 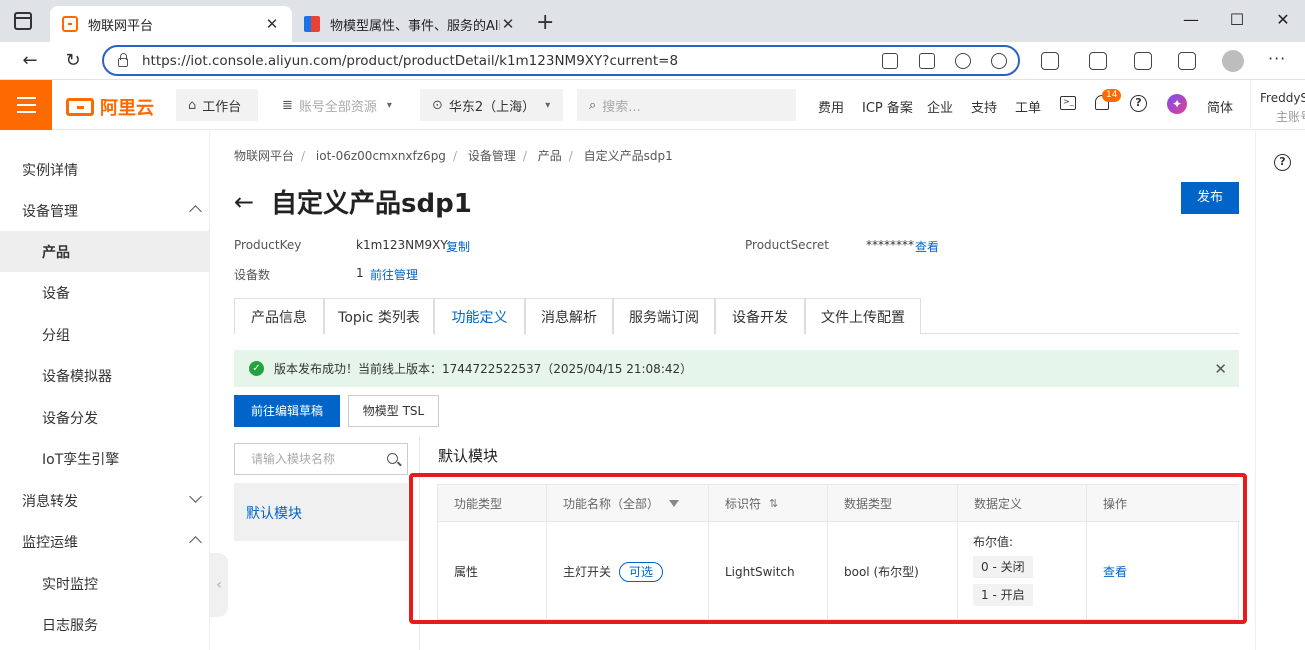 I want to click on check-circle-icon: ✓, so click(x=256, y=368).